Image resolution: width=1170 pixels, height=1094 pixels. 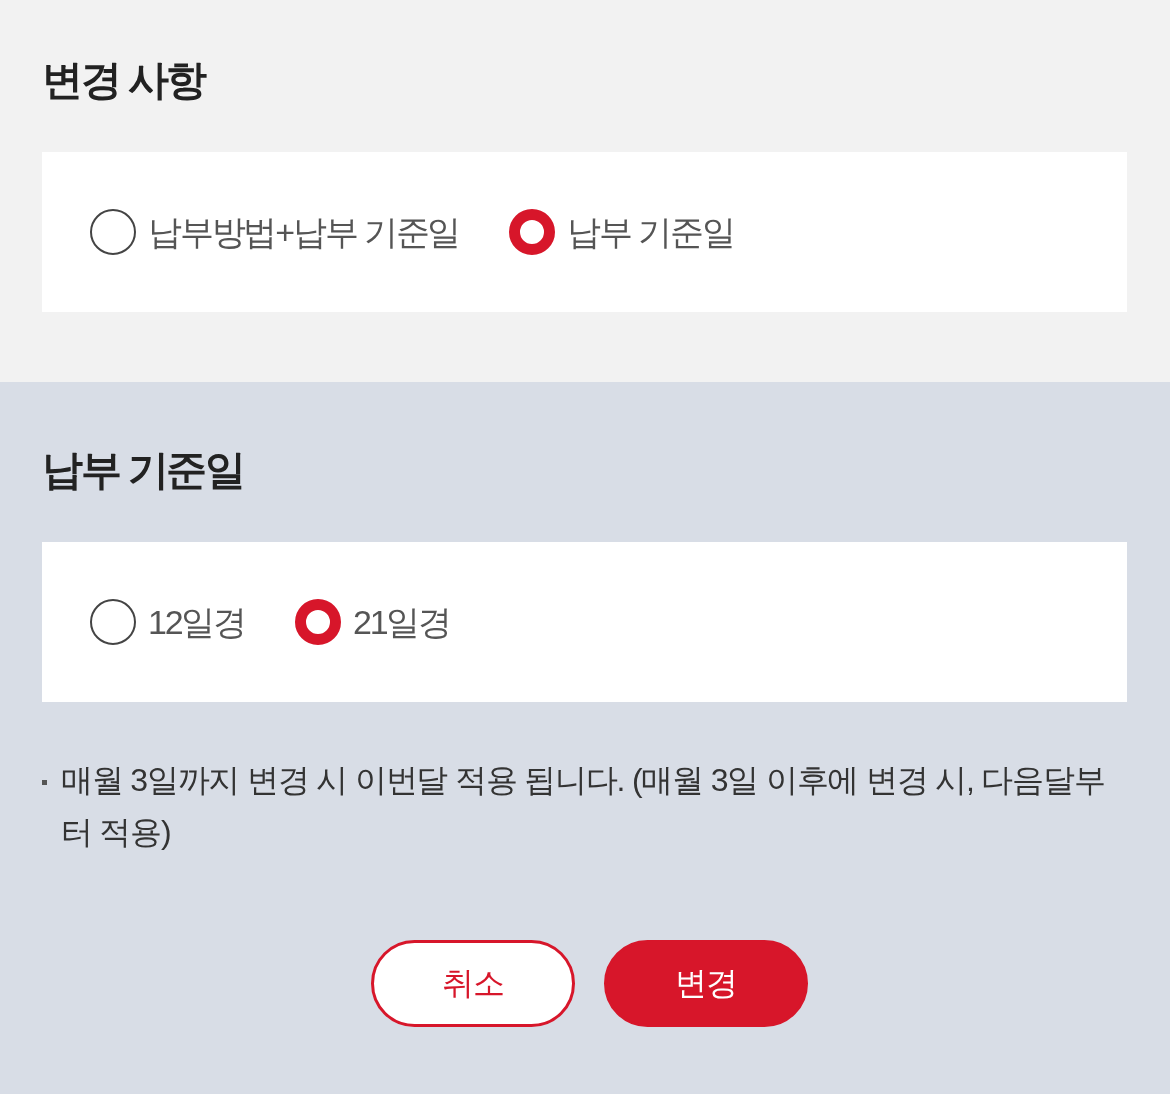 I want to click on section-title: 변경 사항, so click(x=123, y=80).